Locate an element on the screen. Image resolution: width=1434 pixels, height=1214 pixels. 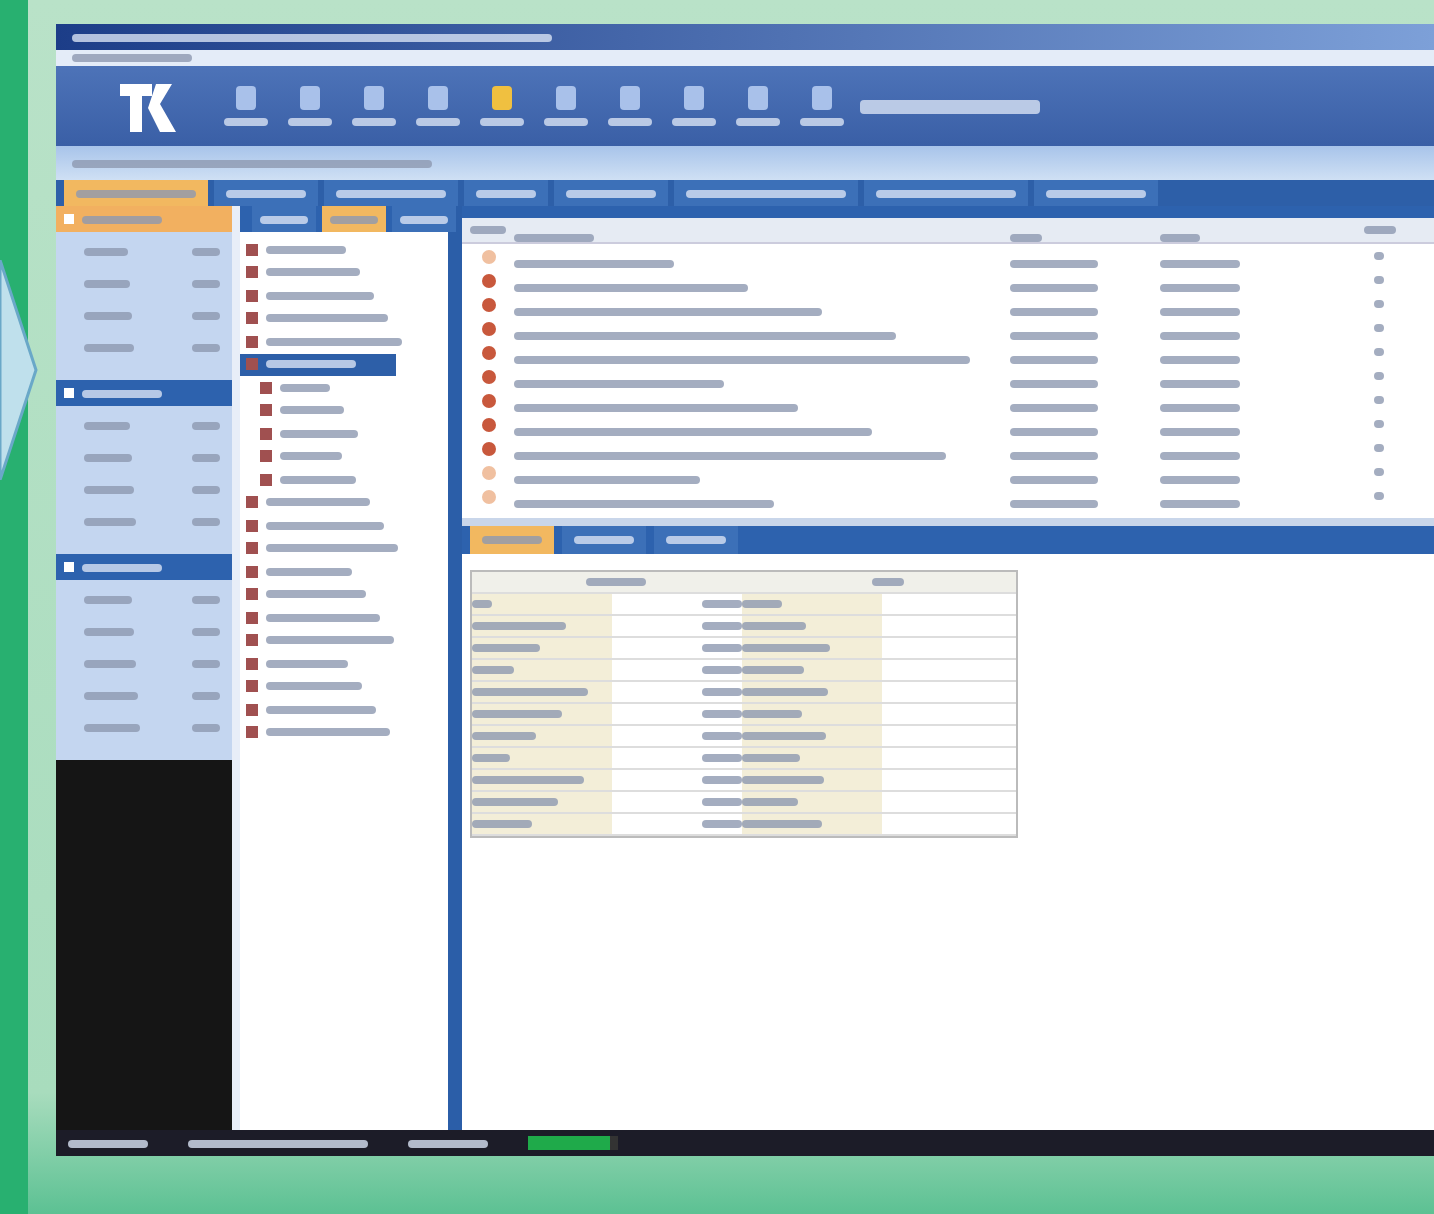
chevron-arrow-icon is located at coordinates (20, 370).